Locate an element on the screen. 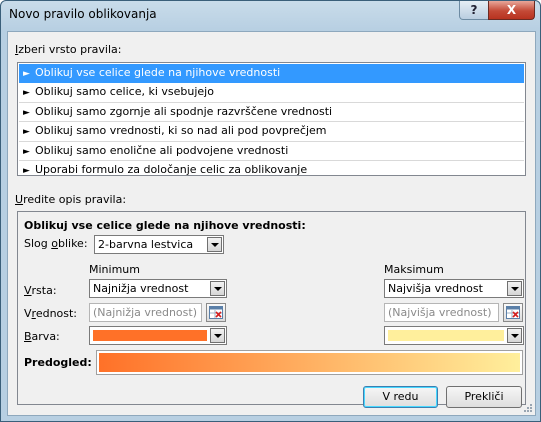 This screenshot has height=422, width=541. rule-item-label: Oblikuj samo celice, ki vsebujejo is located at coordinates (124, 92).